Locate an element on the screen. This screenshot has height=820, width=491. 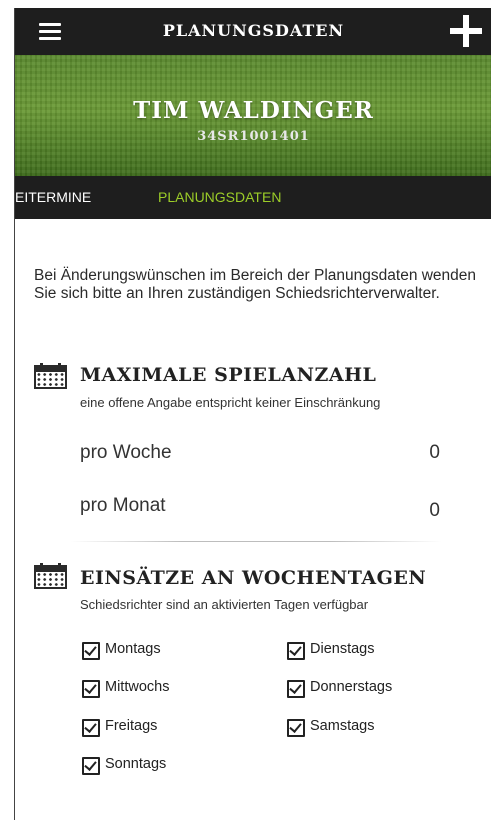
page-title: PLANUNGSDATEN is located at coordinates (253, 30).